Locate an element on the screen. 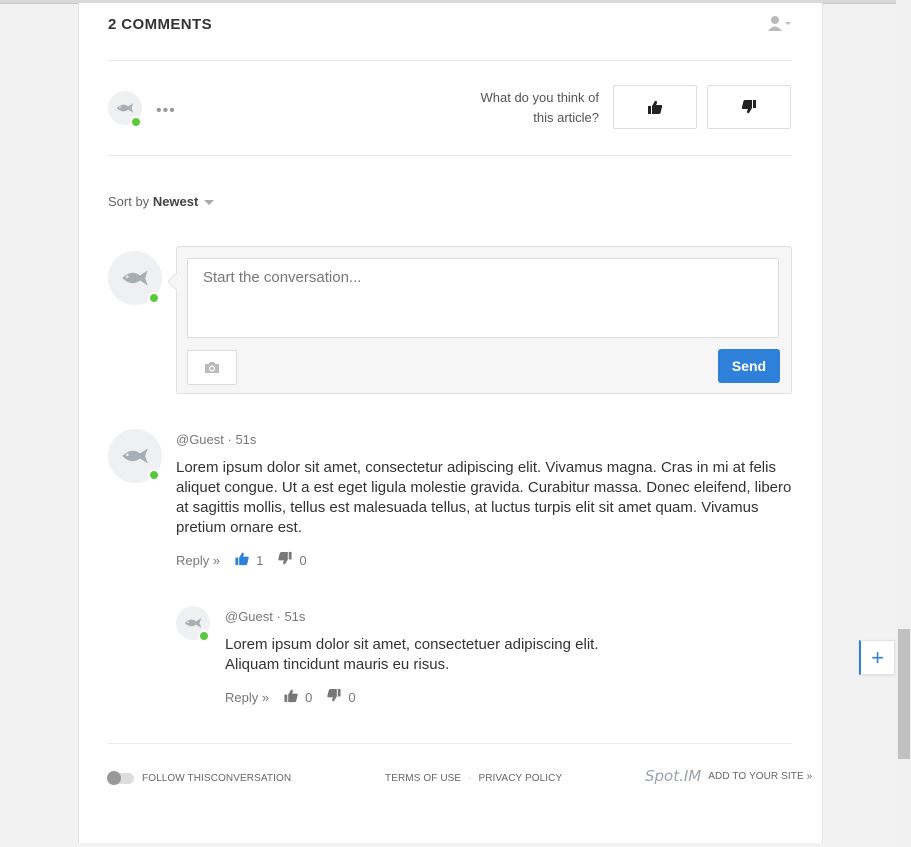  composer-pointer is located at coordinates (176, 281).